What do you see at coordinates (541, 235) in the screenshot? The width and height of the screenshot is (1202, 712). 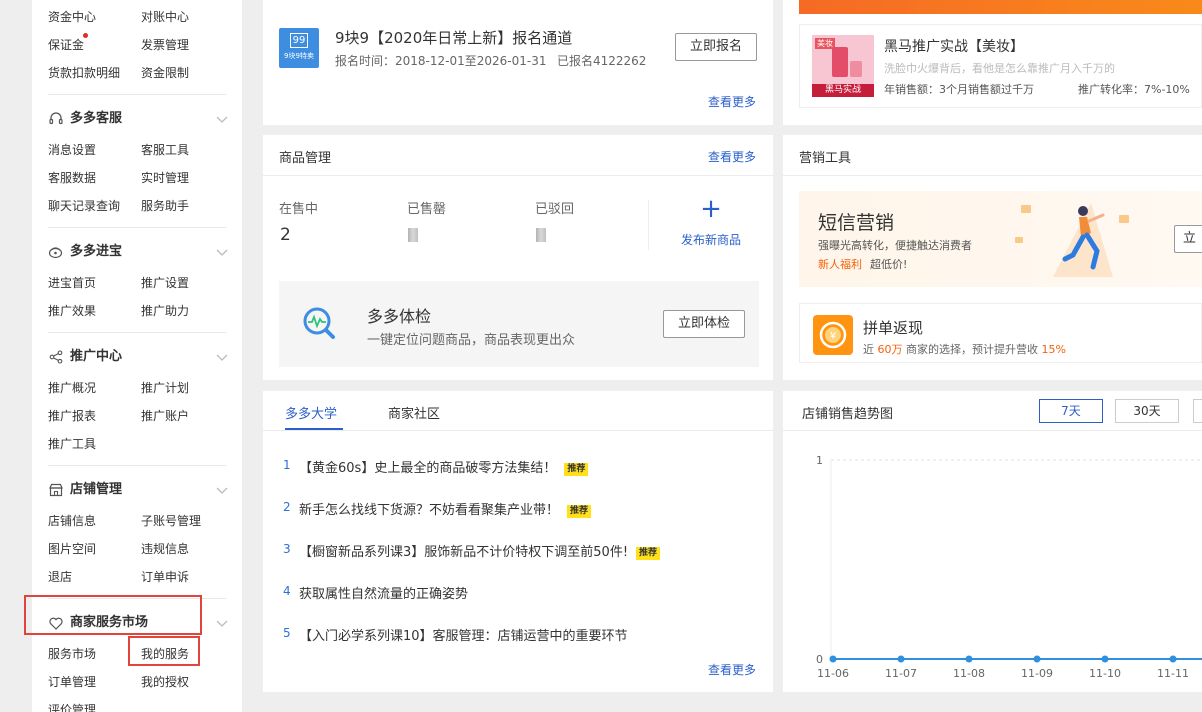 I see `rejected-value-blurred` at bounding box center [541, 235].